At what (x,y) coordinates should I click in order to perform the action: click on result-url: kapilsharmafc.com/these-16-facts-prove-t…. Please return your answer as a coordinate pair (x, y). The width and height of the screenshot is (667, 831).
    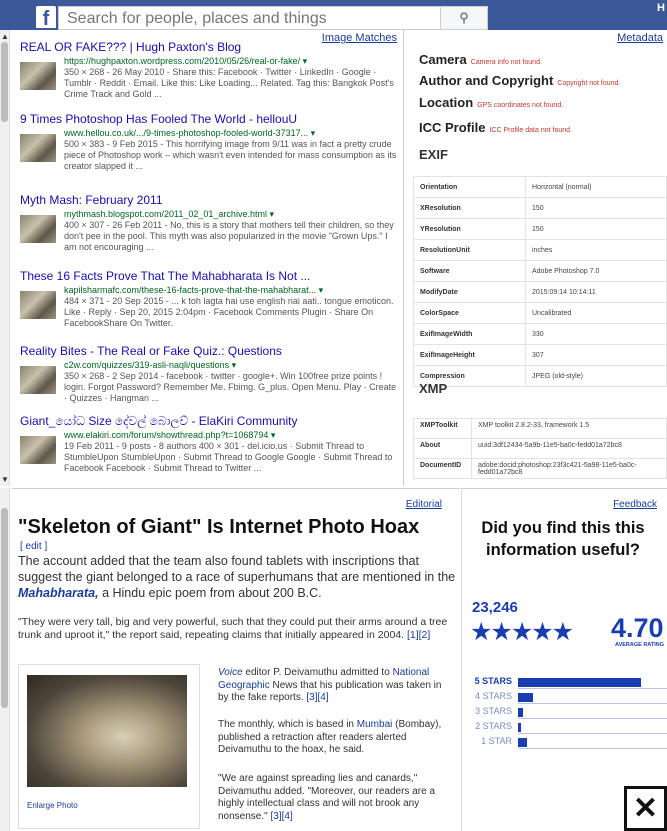
    Looking at the image, I should click on (232, 290).